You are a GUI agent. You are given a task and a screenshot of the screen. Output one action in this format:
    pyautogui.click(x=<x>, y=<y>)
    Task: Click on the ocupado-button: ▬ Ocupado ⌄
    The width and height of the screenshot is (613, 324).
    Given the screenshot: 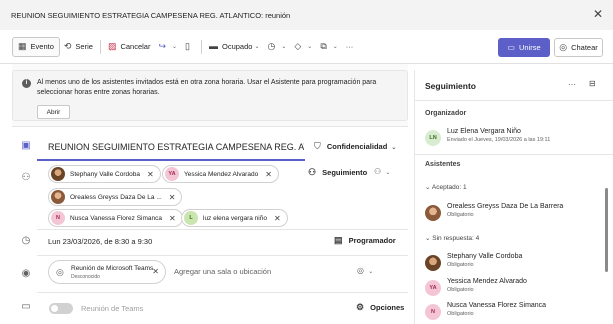 What is the action you would take?
    pyautogui.click(x=234, y=47)
    